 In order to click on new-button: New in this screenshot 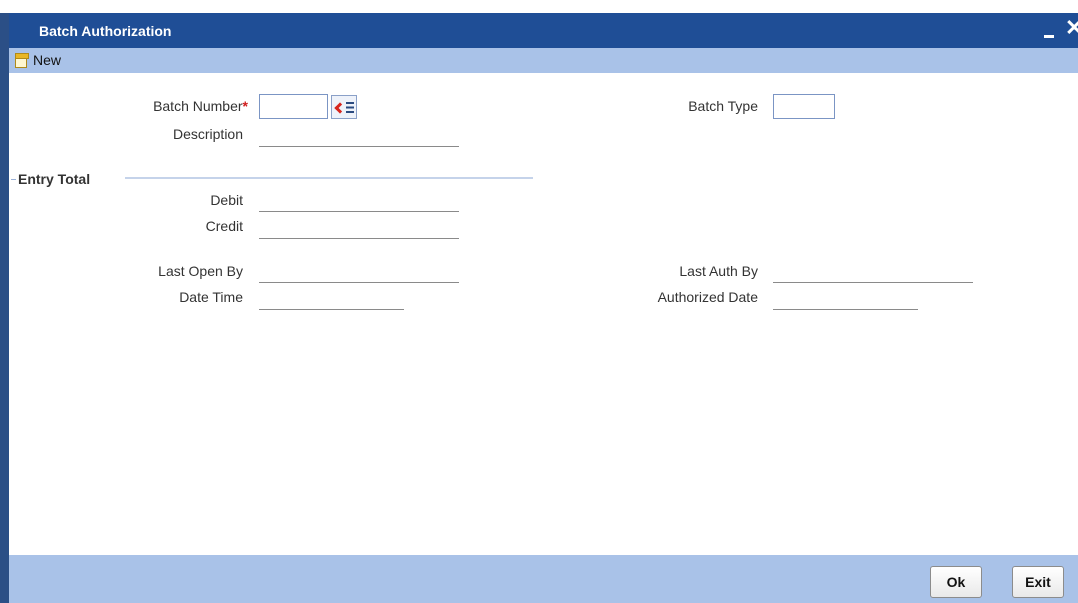, I will do `click(38, 60)`.